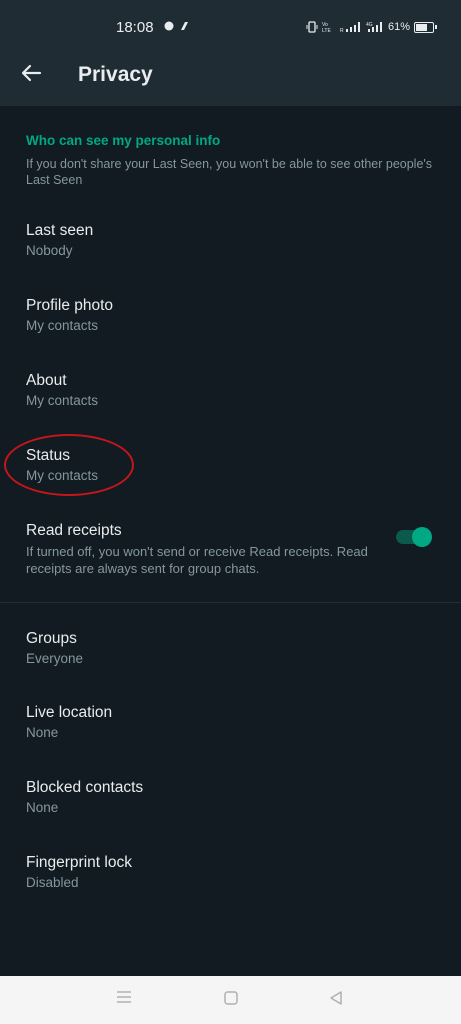 Image resolution: width=461 pixels, height=1024 pixels. Describe the element at coordinates (422, 537) in the screenshot. I see `toggle-knob` at that location.